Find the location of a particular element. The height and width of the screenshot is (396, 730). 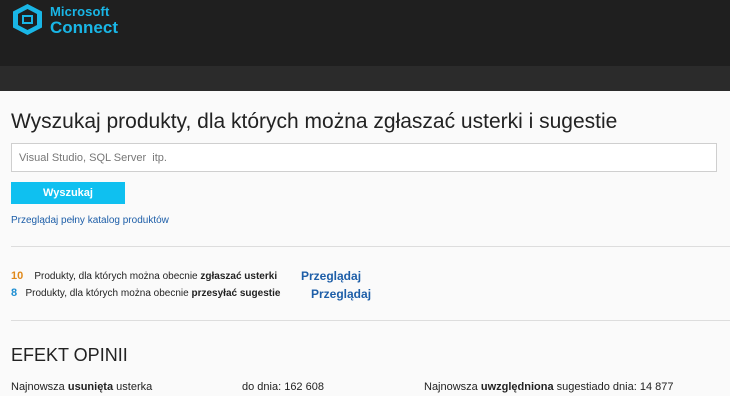

considered-prefix: Najnowsza is located at coordinates (452, 387).